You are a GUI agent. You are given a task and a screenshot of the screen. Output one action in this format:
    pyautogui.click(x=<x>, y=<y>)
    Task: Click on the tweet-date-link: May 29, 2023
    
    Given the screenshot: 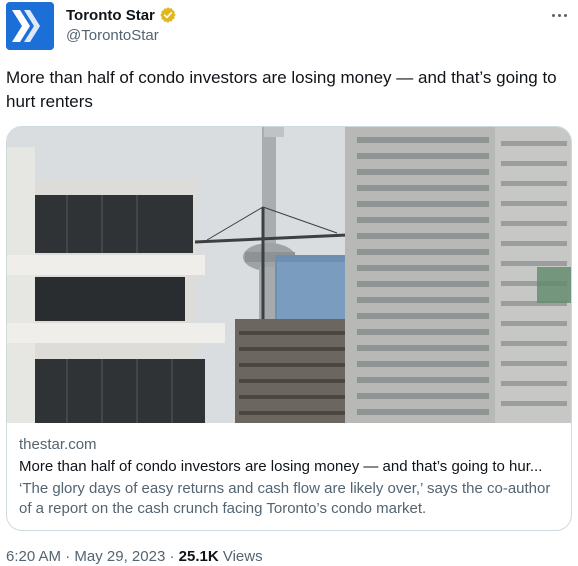 What is the action you would take?
    pyautogui.click(x=119, y=556)
    